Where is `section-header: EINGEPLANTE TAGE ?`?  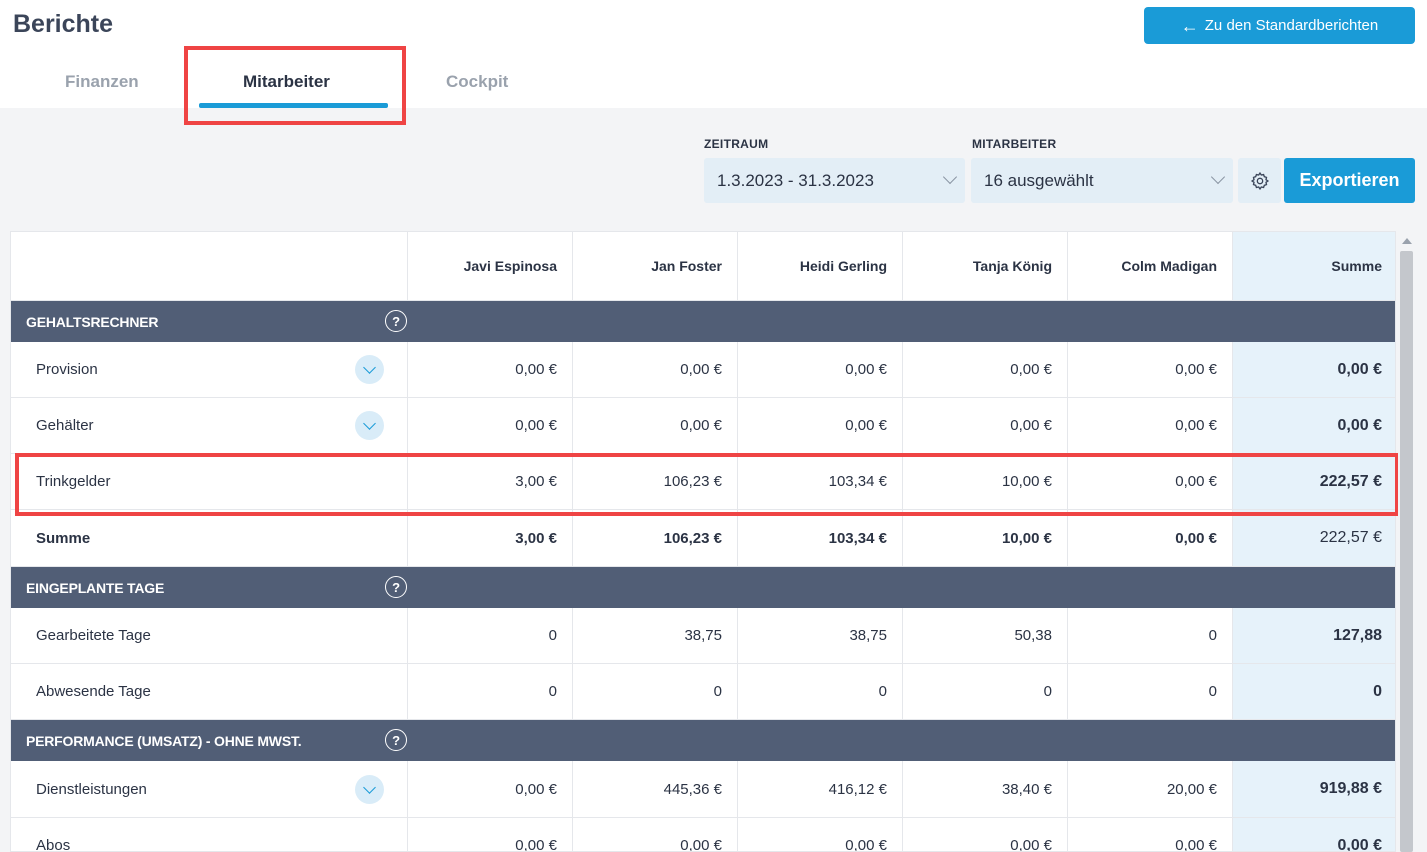
section-header: EINGEPLANTE TAGE ? is located at coordinates (703, 587).